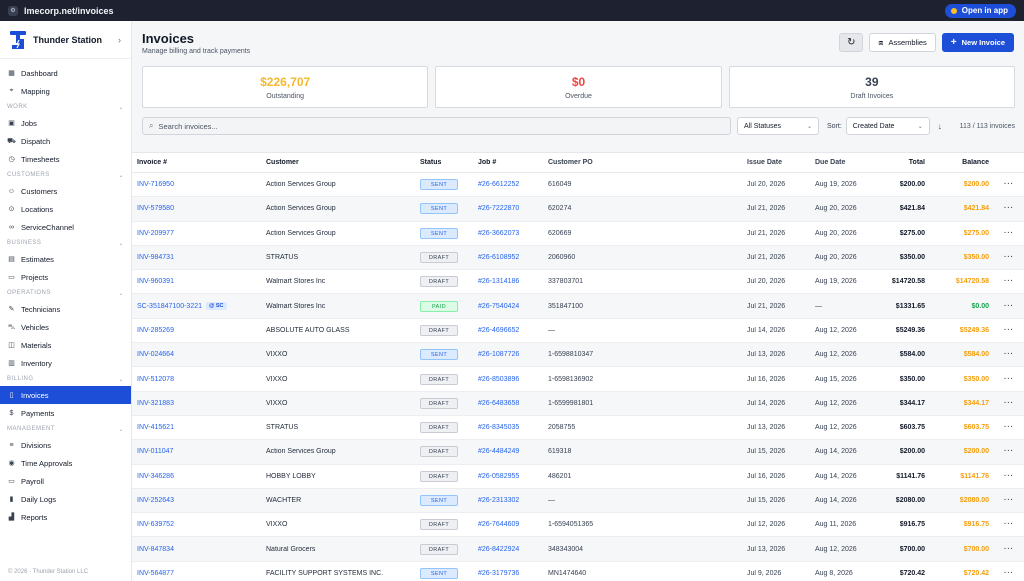 The image size is (1024, 581). Describe the element at coordinates (65, 379) in the screenshot. I see `nav-section-billing: BILLING ⌄` at that location.